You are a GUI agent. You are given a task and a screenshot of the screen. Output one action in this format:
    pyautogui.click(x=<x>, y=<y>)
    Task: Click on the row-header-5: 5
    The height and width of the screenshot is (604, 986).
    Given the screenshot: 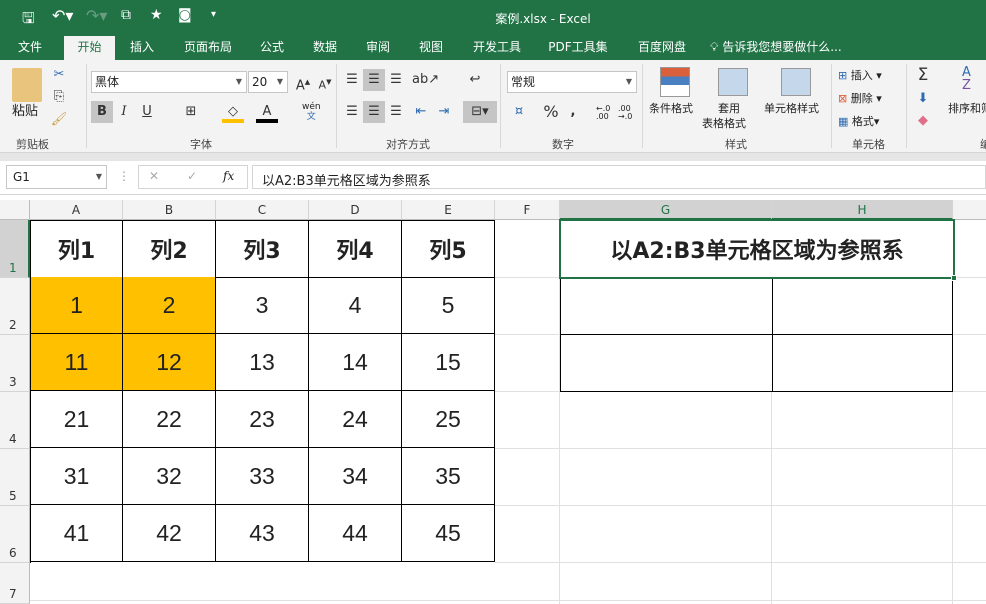 What is the action you would take?
    pyautogui.click(x=15, y=477)
    